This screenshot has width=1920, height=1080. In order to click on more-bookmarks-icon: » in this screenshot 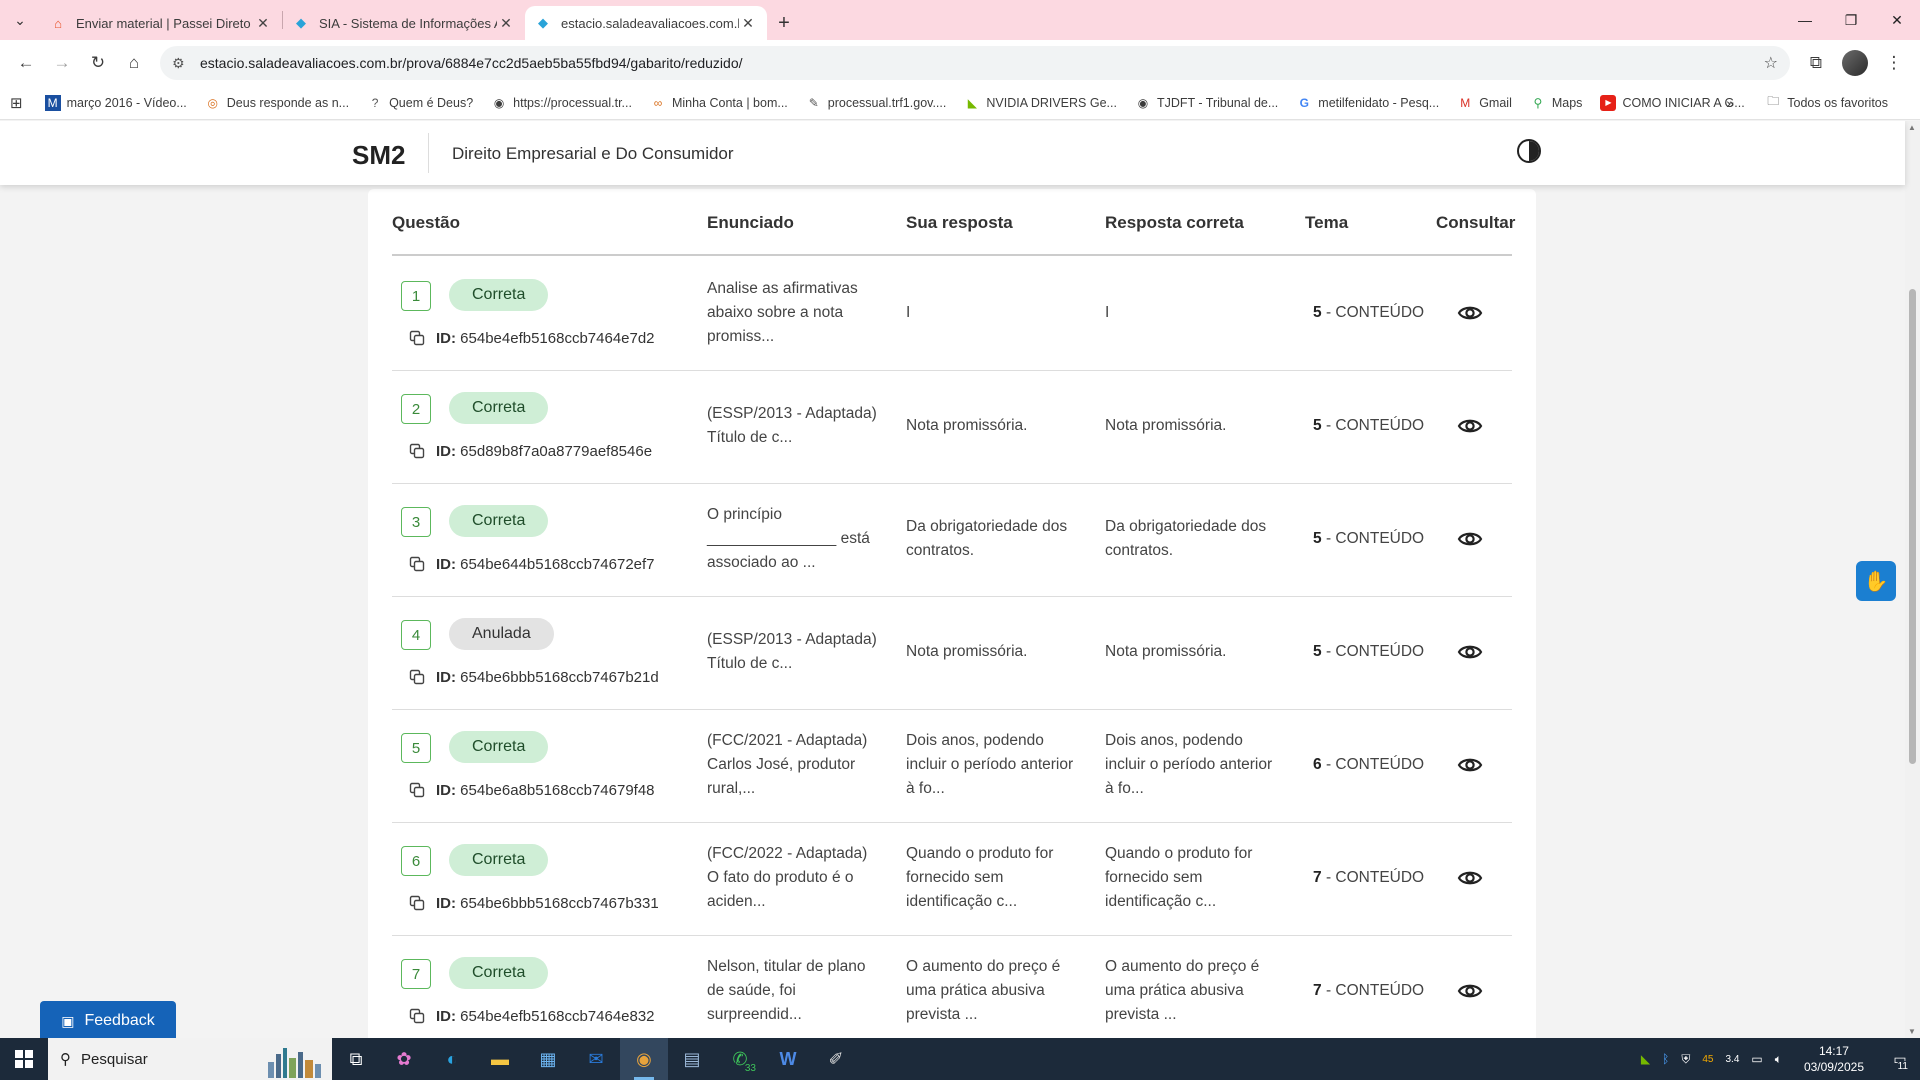, I will do `click(1730, 103)`.